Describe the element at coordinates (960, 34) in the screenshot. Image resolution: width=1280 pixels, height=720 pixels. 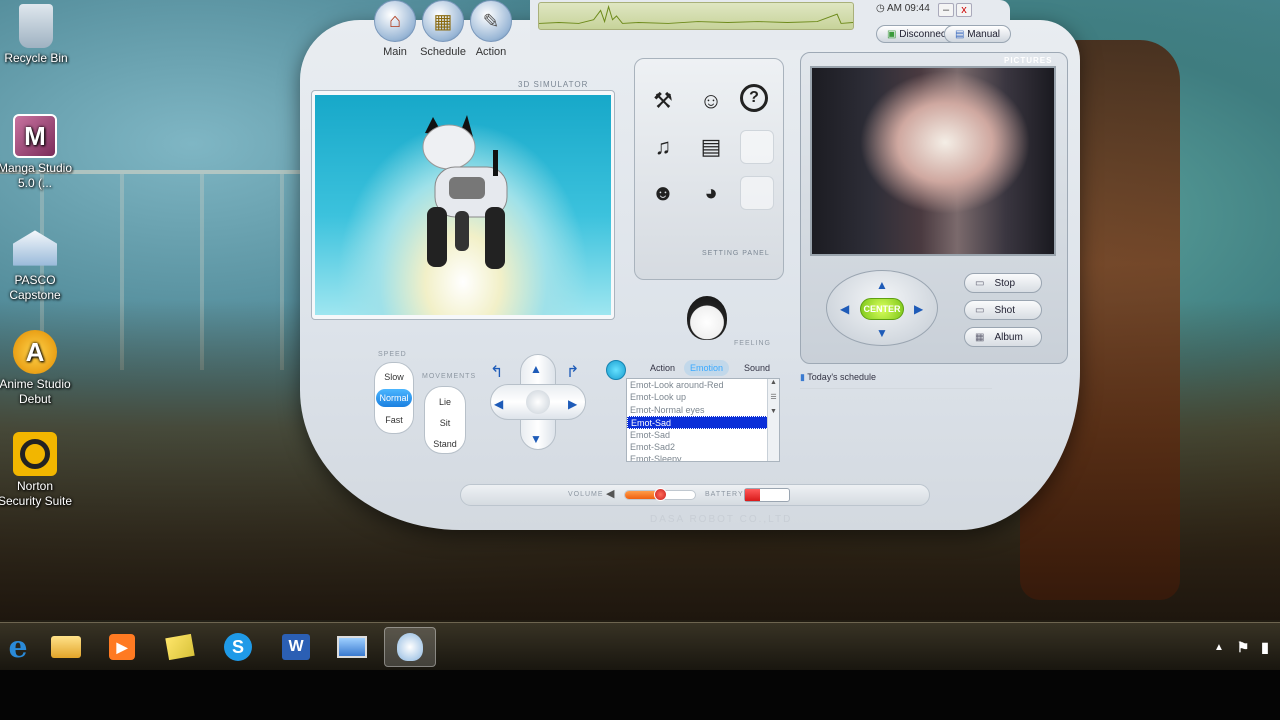
I see `manual-icon: ▤` at that location.